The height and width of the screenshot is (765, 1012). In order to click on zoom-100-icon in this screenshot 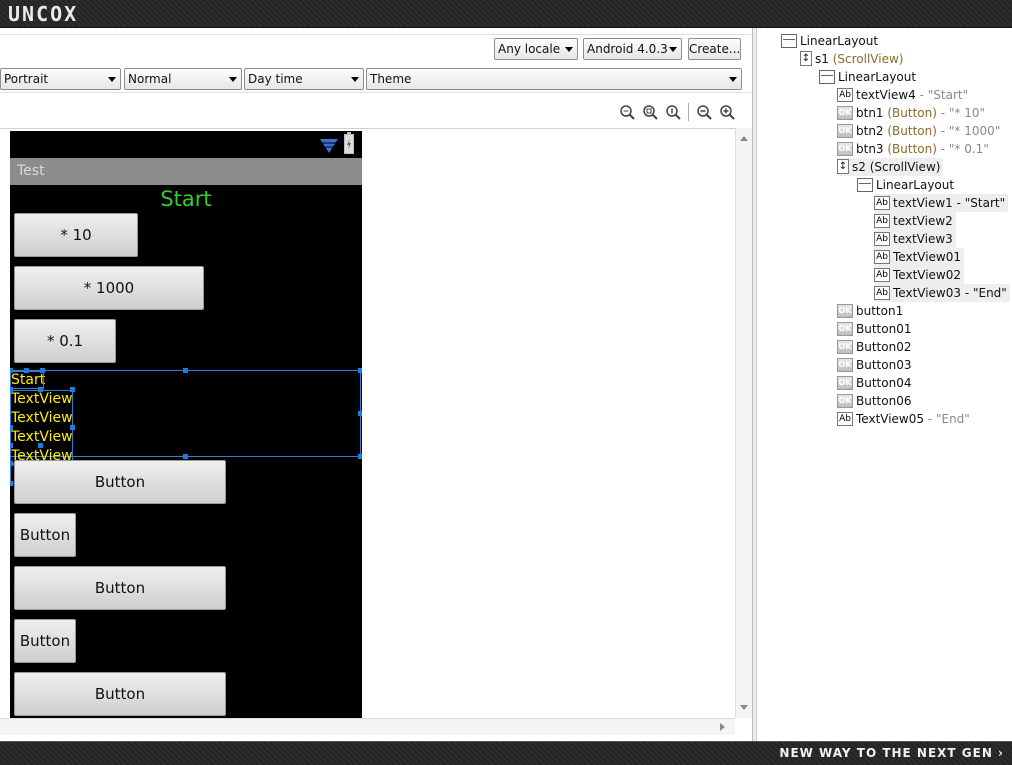, I will do `click(673, 112)`.